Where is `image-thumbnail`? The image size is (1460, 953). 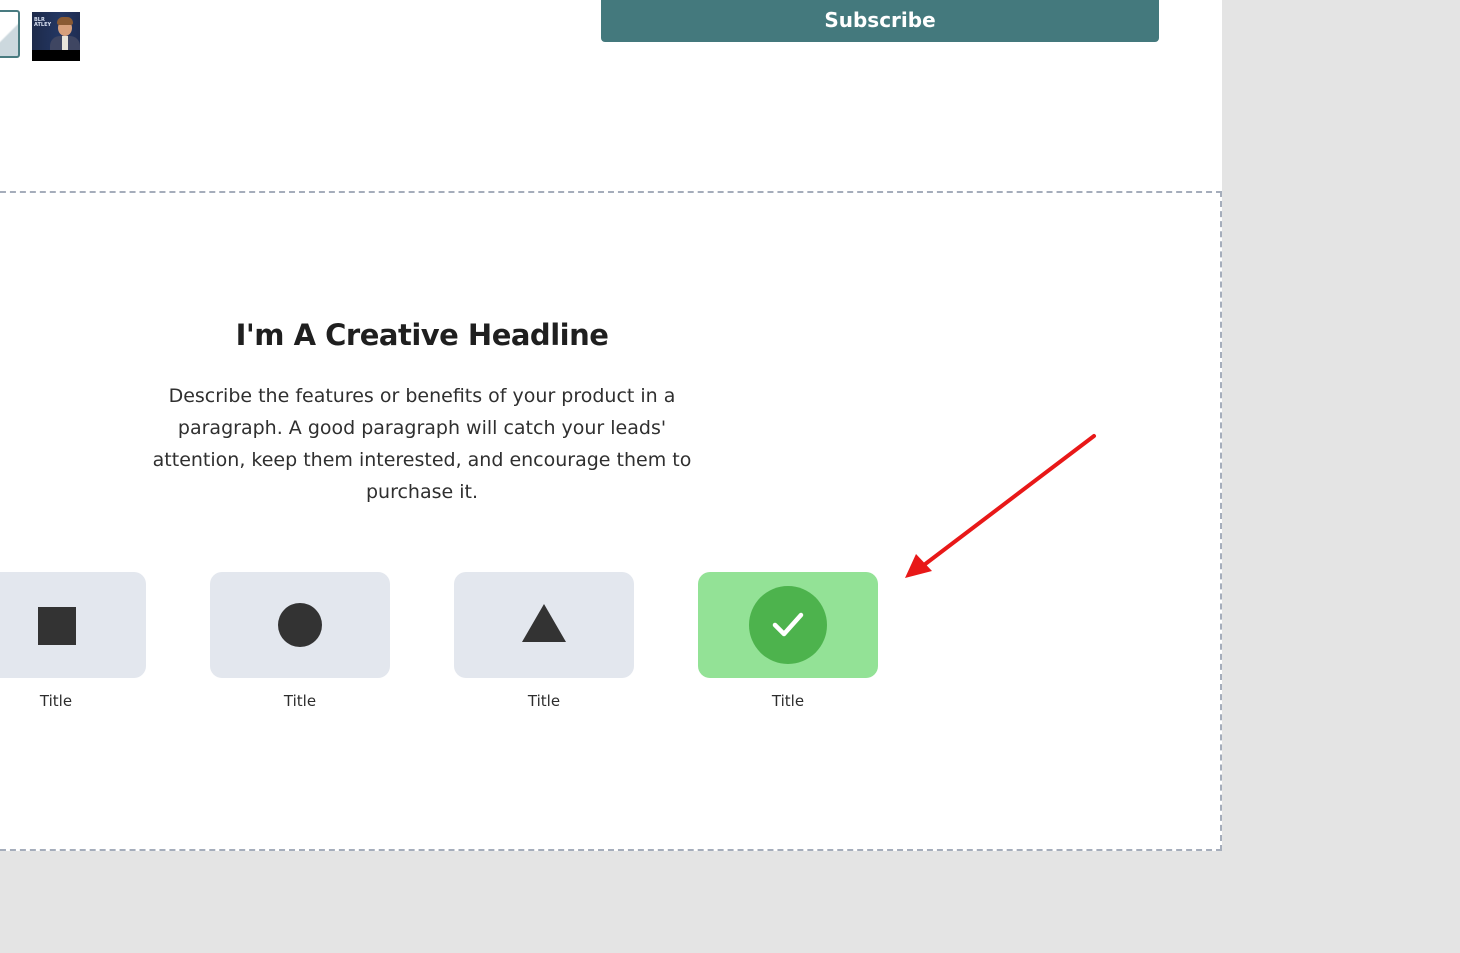
image-thumbnail is located at coordinates (10, 34).